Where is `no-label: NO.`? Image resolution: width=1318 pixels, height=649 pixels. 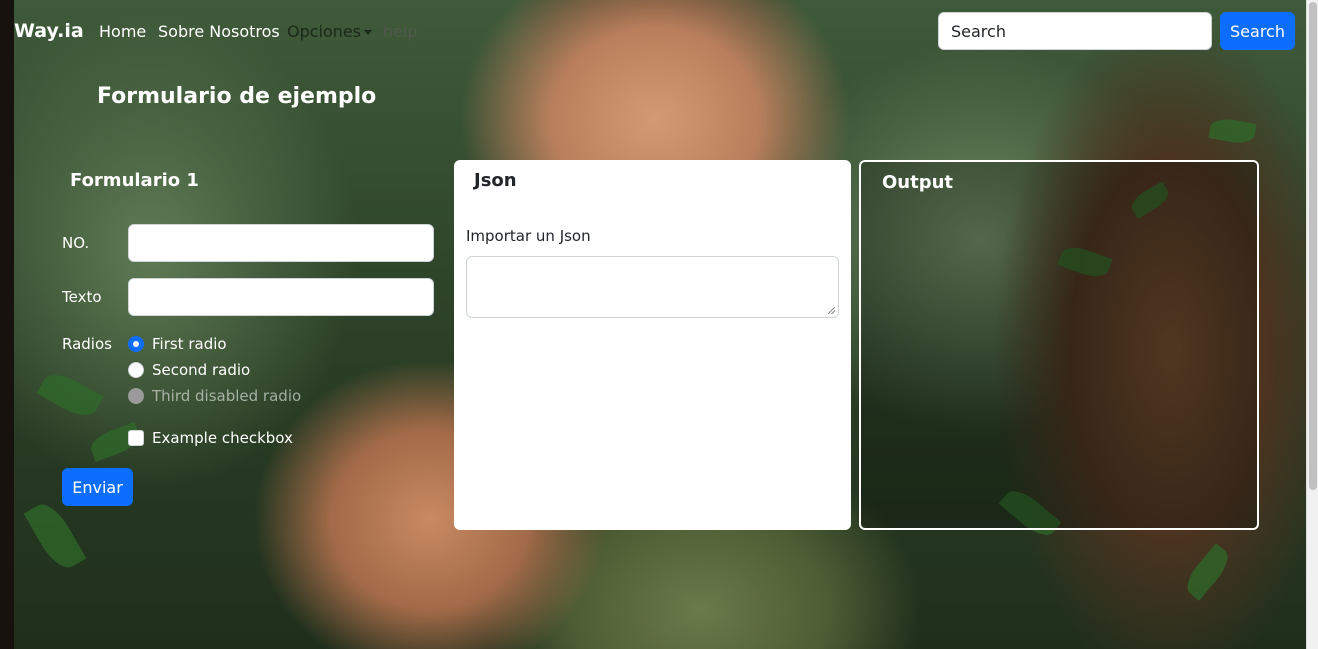
no-label: NO. is located at coordinates (76, 243).